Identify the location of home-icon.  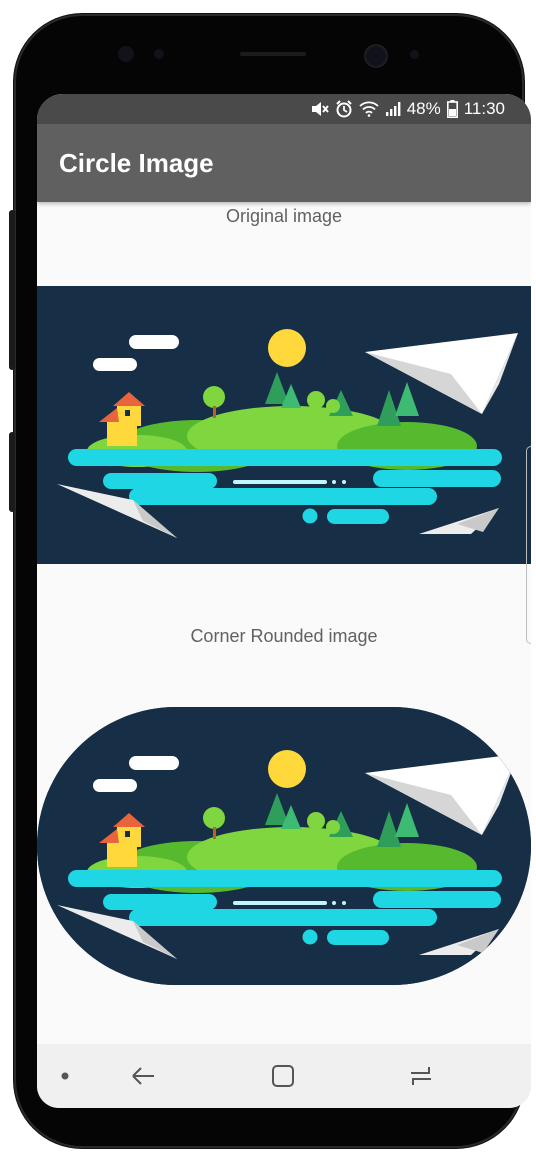
(283, 1076).